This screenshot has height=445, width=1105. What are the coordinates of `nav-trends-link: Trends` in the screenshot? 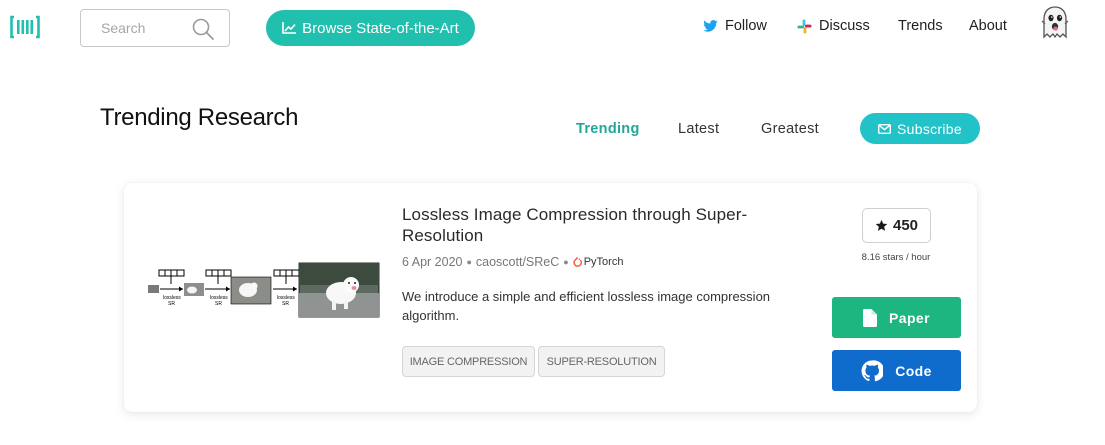 It's located at (920, 26).